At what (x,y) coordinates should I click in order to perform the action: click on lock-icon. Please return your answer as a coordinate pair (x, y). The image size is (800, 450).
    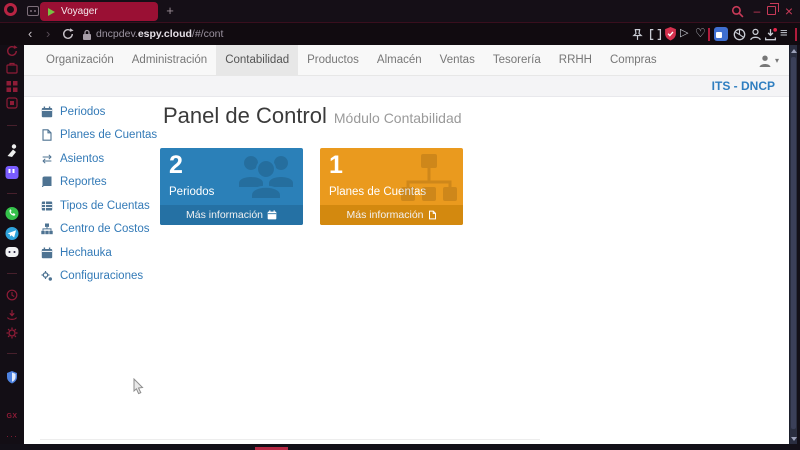
    Looking at the image, I should click on (87, 35).